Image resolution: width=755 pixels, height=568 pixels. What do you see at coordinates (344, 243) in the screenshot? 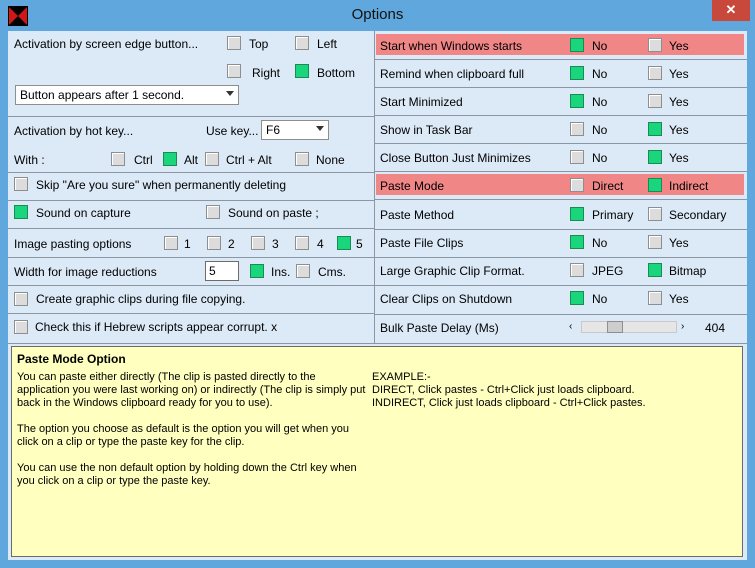
I see `img-opt-5-checkbox` at bounding box center [344, 243].